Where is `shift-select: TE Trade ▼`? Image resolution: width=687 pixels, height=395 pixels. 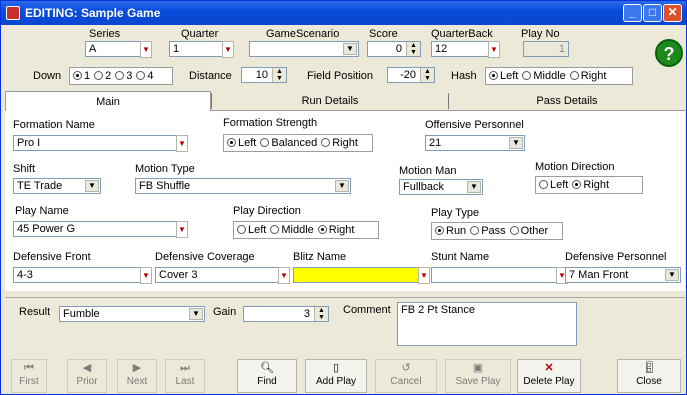
shift-select: TE Trade ▼ is located at coordinates (57, 186).